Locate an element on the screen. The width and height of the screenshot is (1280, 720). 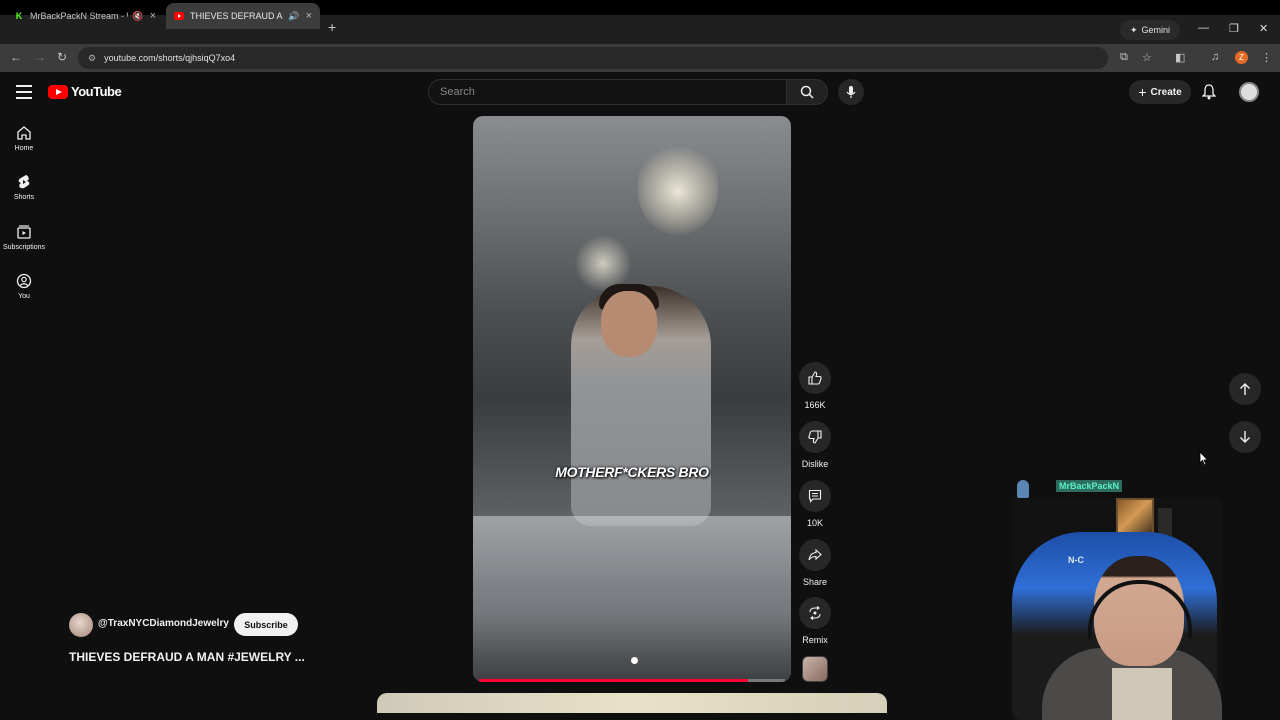
next-short-button is located at coordinates (1245, 437).